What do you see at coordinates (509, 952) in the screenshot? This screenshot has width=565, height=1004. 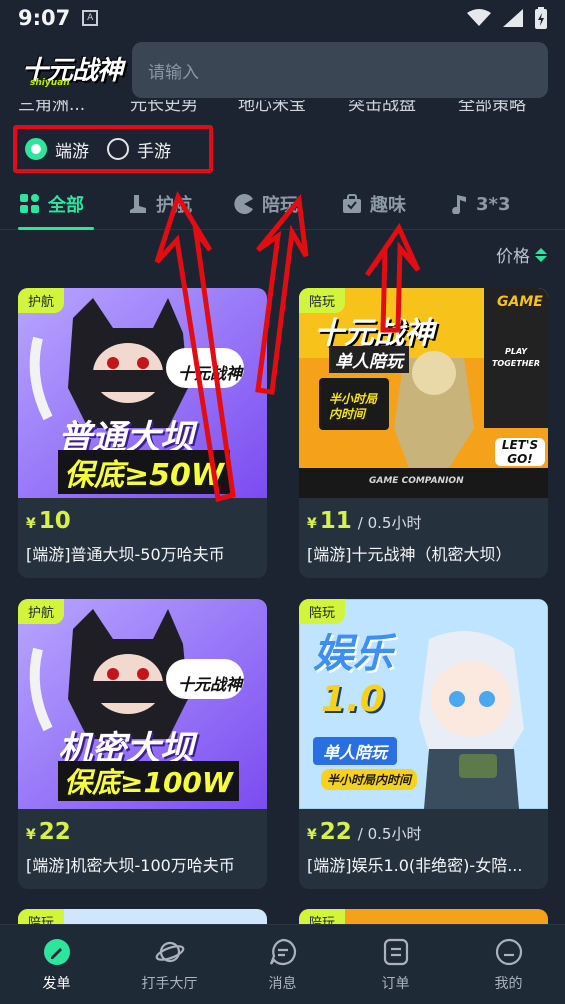 I see `profile-icon` at bounding box center [509, 952].